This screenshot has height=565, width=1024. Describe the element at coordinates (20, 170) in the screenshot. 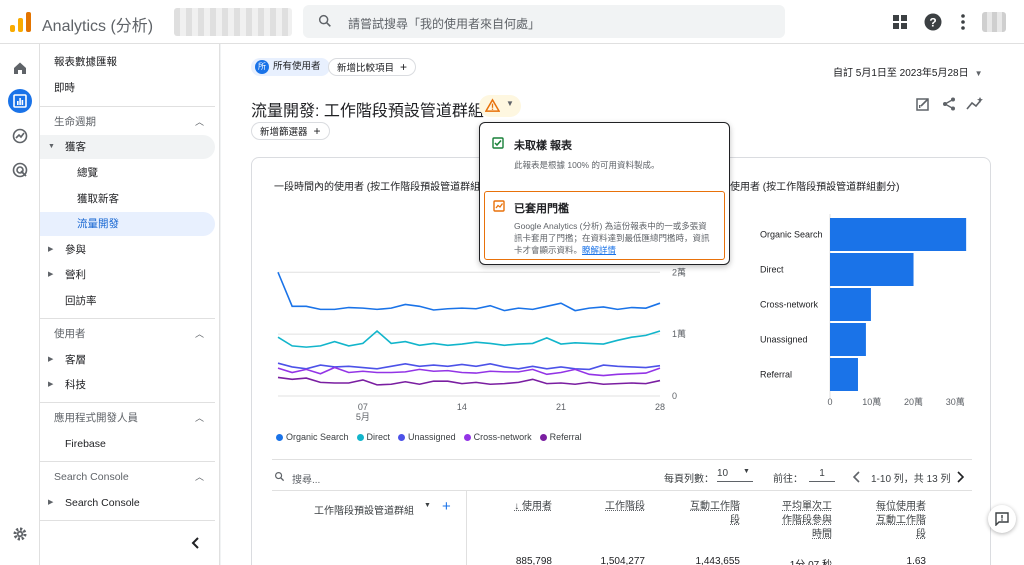

I see `advertising-icon` at that location.